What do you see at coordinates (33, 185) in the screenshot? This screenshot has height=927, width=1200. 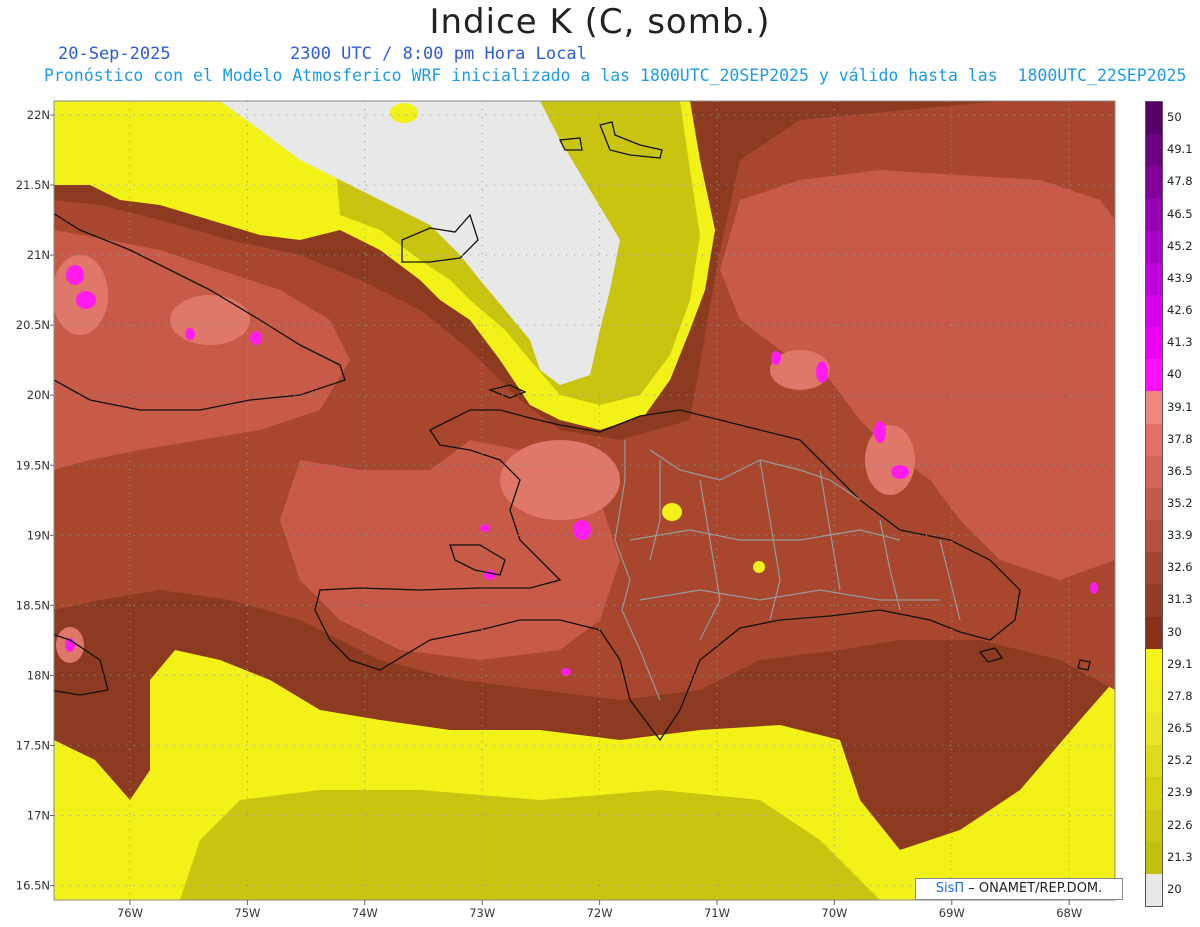 I see `latitude-label: 21.5N` at bounding box center [33, 185].